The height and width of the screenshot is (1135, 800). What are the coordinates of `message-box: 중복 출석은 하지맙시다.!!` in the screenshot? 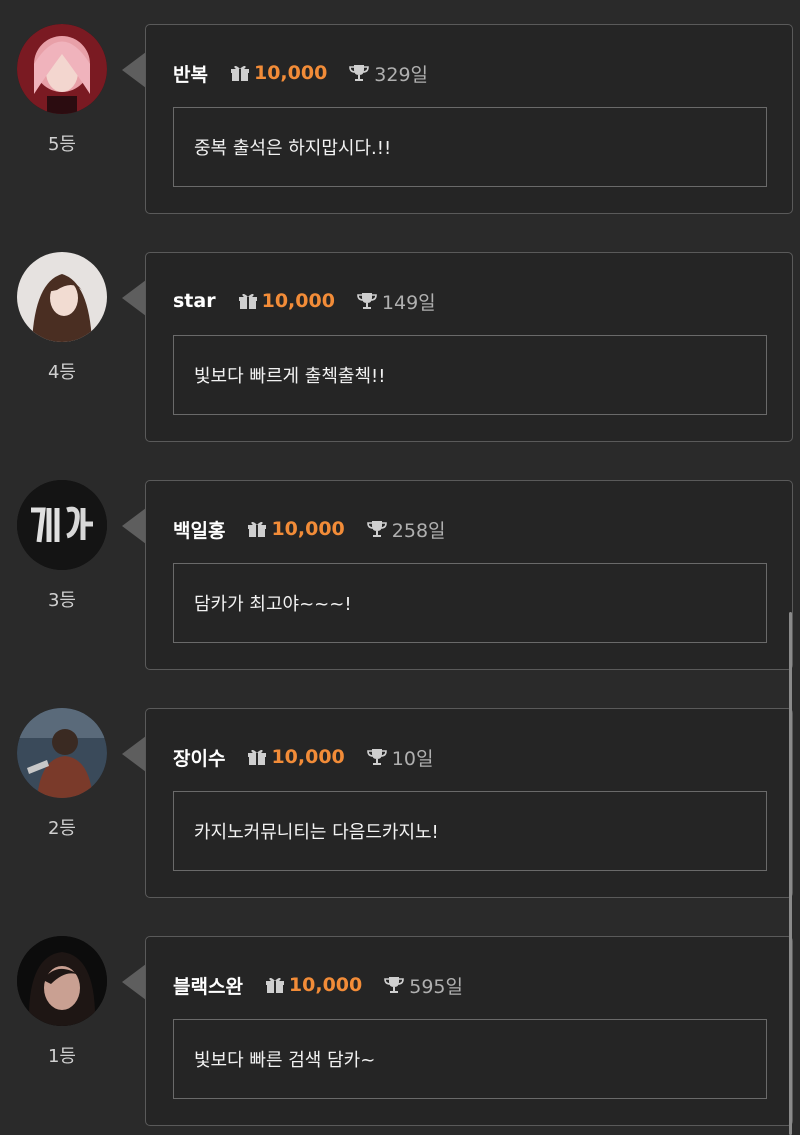 It's located at (470, 147).